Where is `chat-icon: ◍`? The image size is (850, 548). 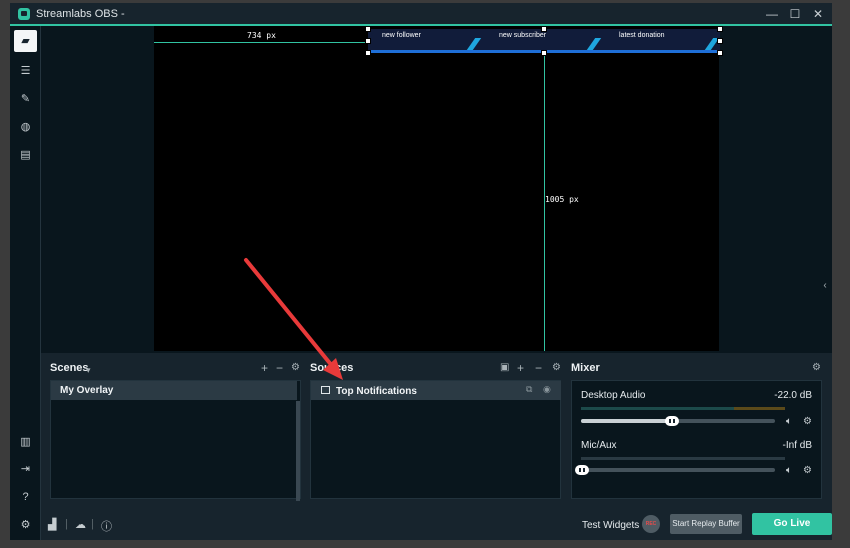 chat-icon: ◍ is located at coordinates (25, 127).